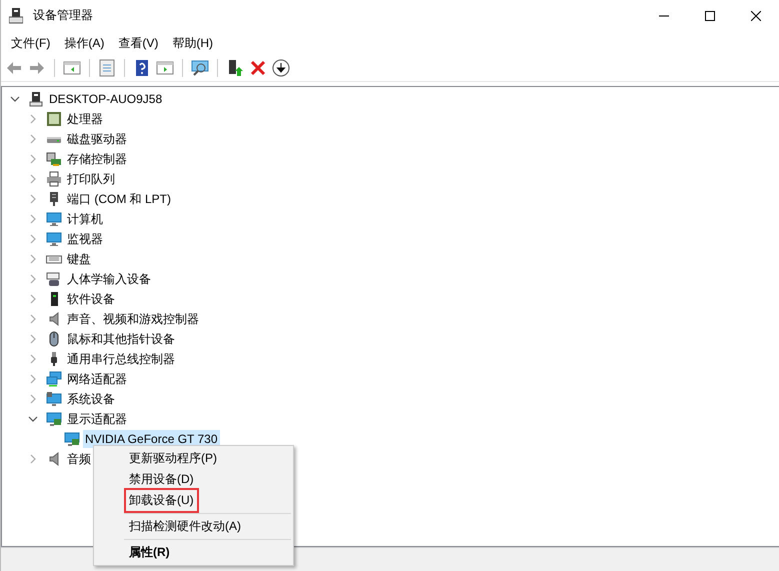 Image resolution: width=779 pixels, height=571 pixels. Describe the element at coordinates (133, 319) in the screenshot. I see `tree-item: 声音、视频和游戏控制器` at that location.